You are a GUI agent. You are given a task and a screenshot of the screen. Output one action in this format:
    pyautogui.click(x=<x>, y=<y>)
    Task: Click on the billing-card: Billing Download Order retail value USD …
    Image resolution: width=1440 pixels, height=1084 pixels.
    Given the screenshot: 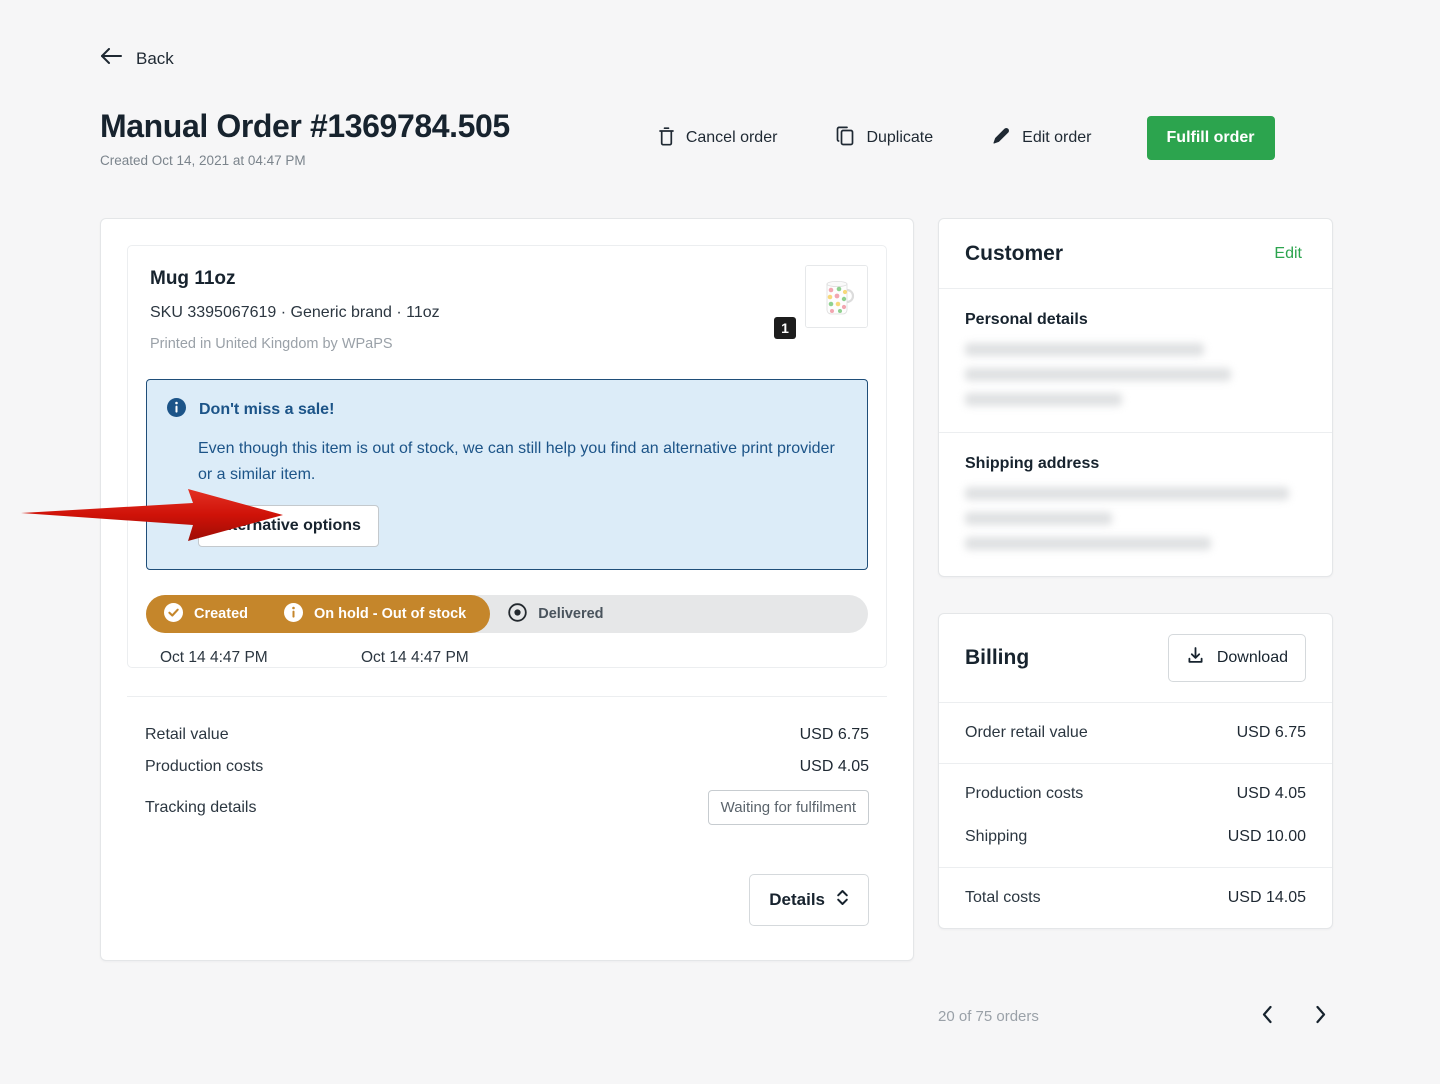 What is the action you would take?
    pyautogui.click(x=1135, y=771)
    